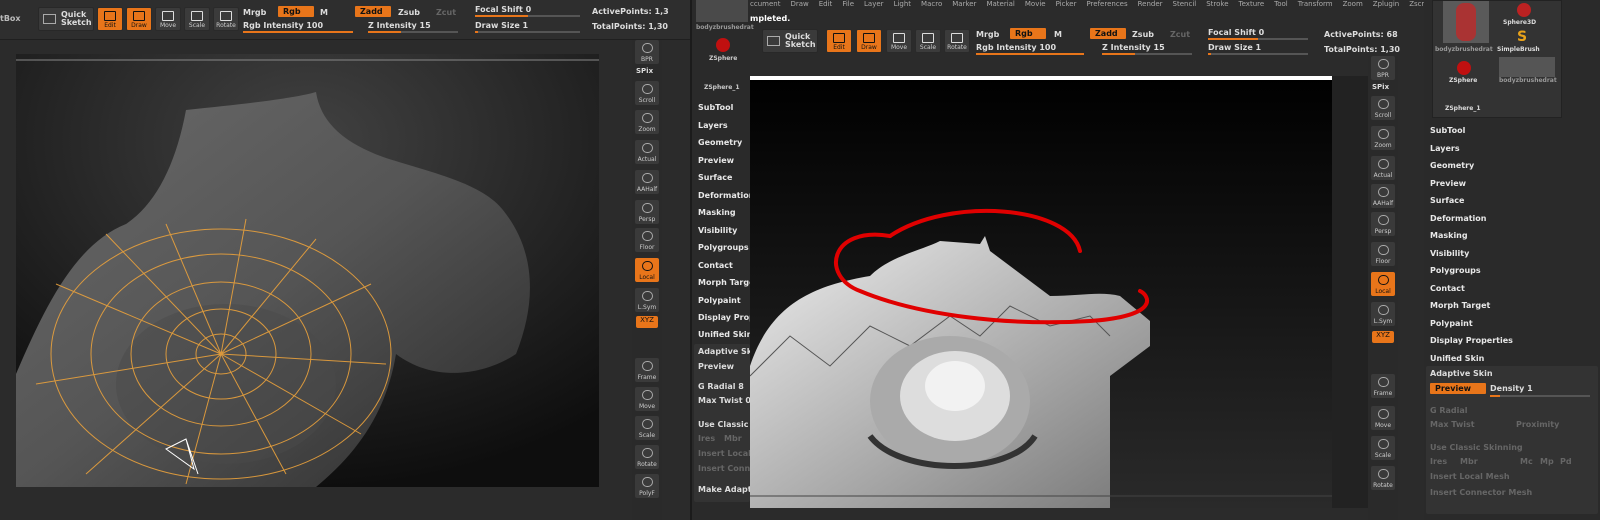 The image size is (1600, 520). I want to click on zcut-toggle: Zcut, so click(446, 12).